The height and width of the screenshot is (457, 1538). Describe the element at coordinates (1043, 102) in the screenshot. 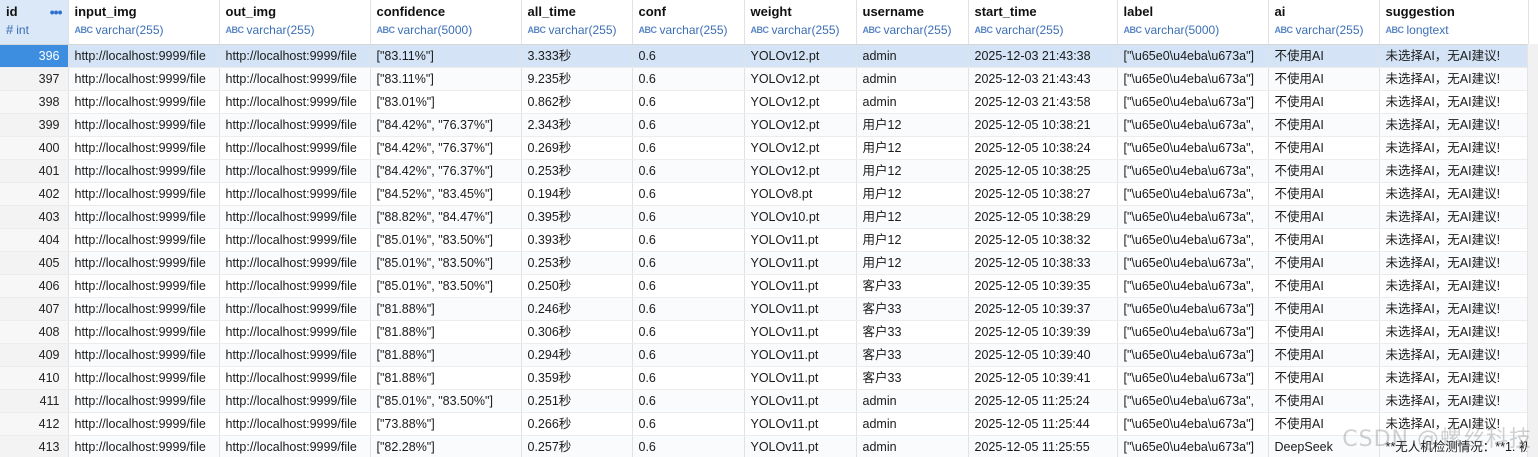

I see `cell-start-time: 2025-12-03 21:43:58` at that location.